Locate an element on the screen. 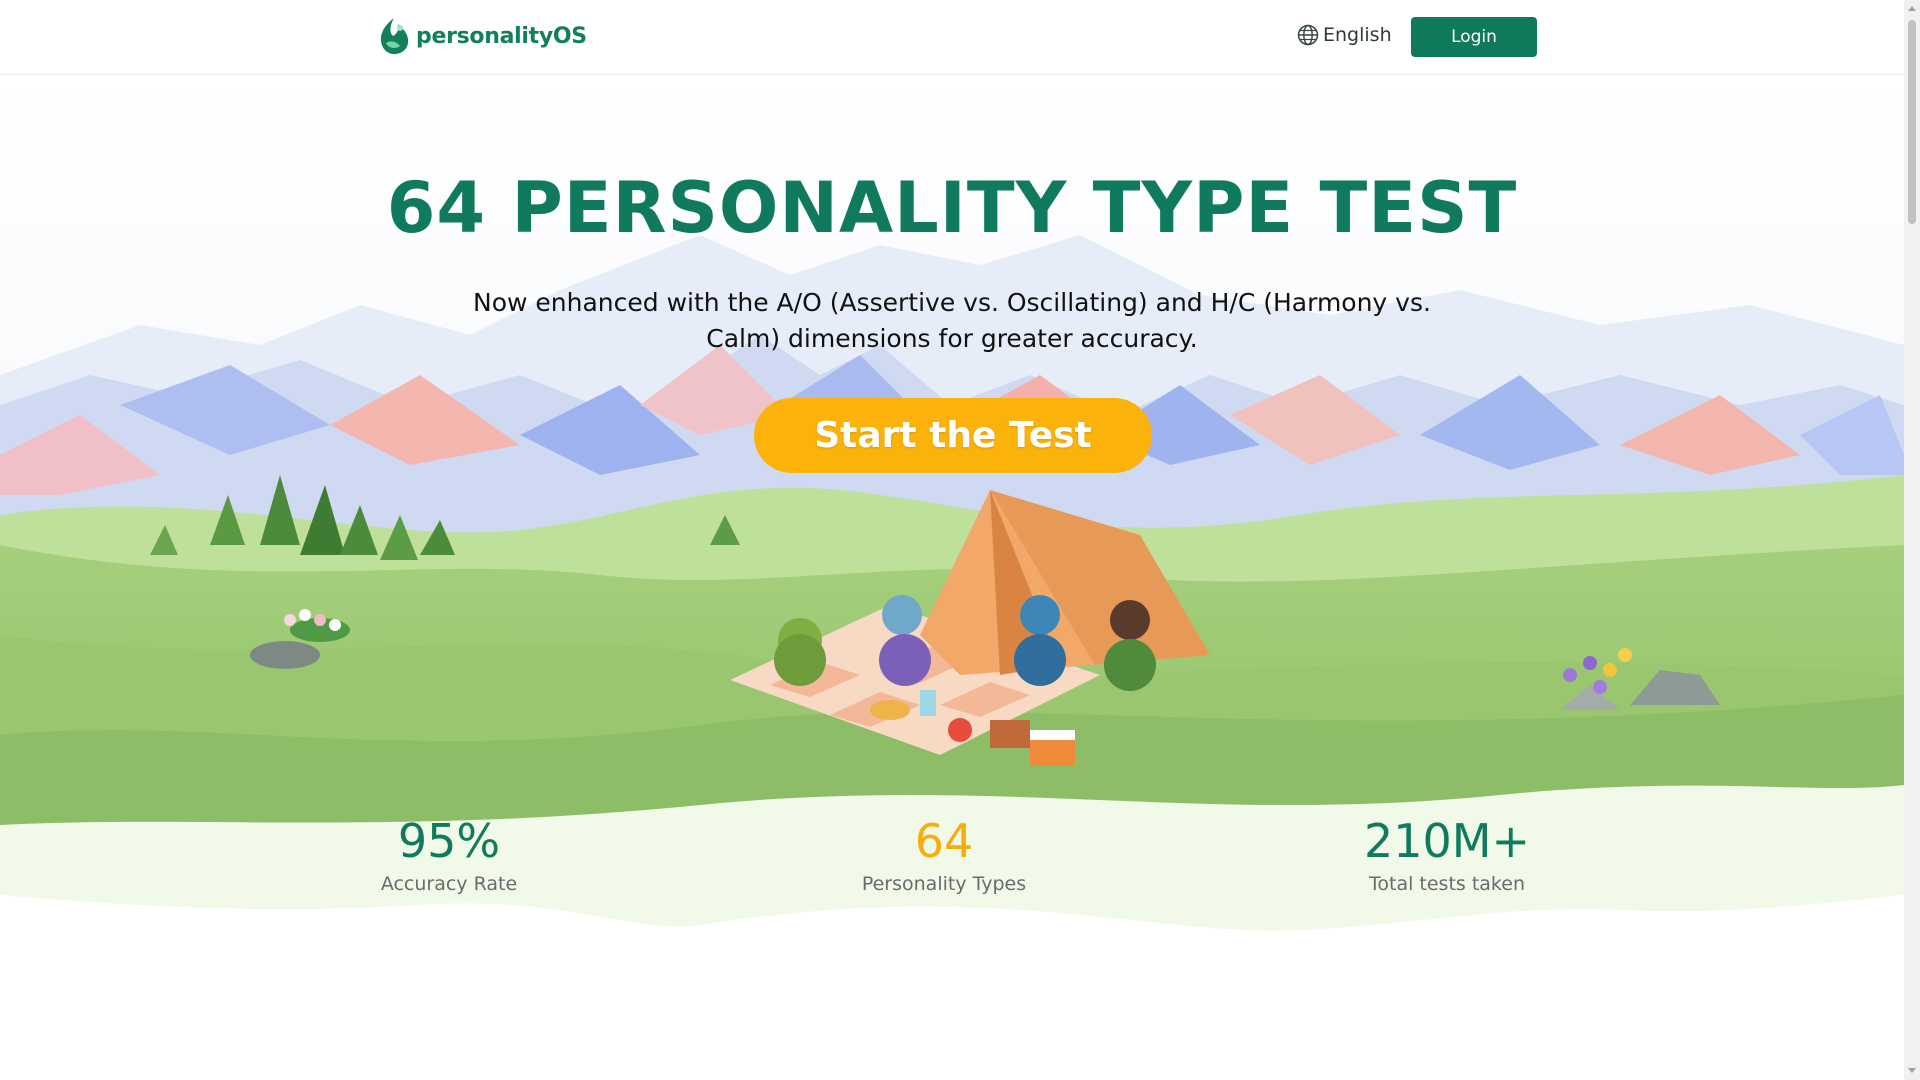 Image resolution: width=1920 pixels, height=1080 pixels. scroll-up-arrow-icon is located at coordinates (1912, 8).